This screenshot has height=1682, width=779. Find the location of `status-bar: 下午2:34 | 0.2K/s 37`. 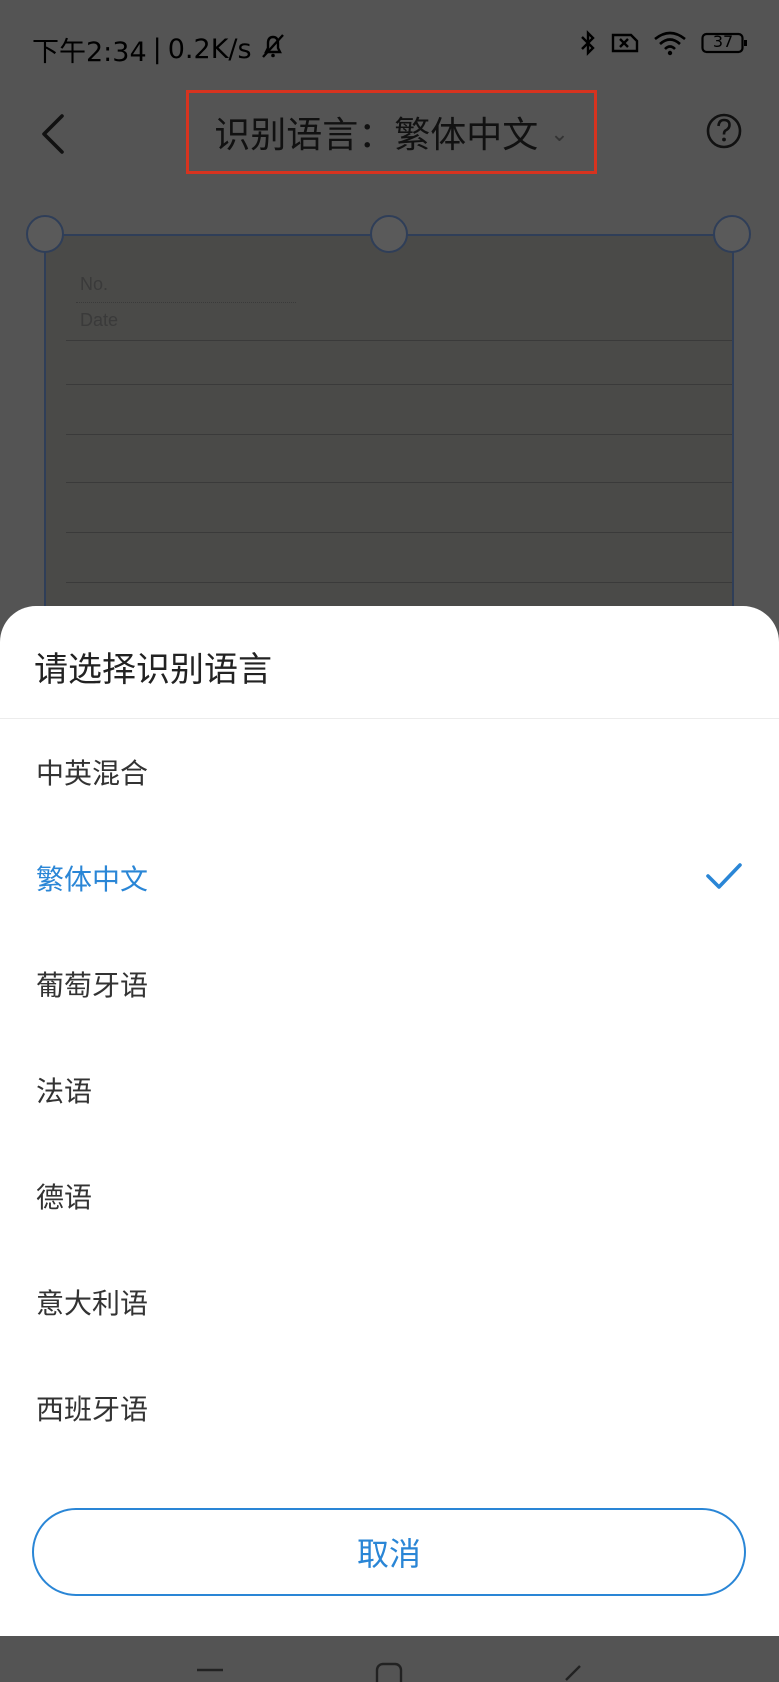

status-bar: 下午2:34 | 0.2K/s 37 is located at coordinates (389, 45).